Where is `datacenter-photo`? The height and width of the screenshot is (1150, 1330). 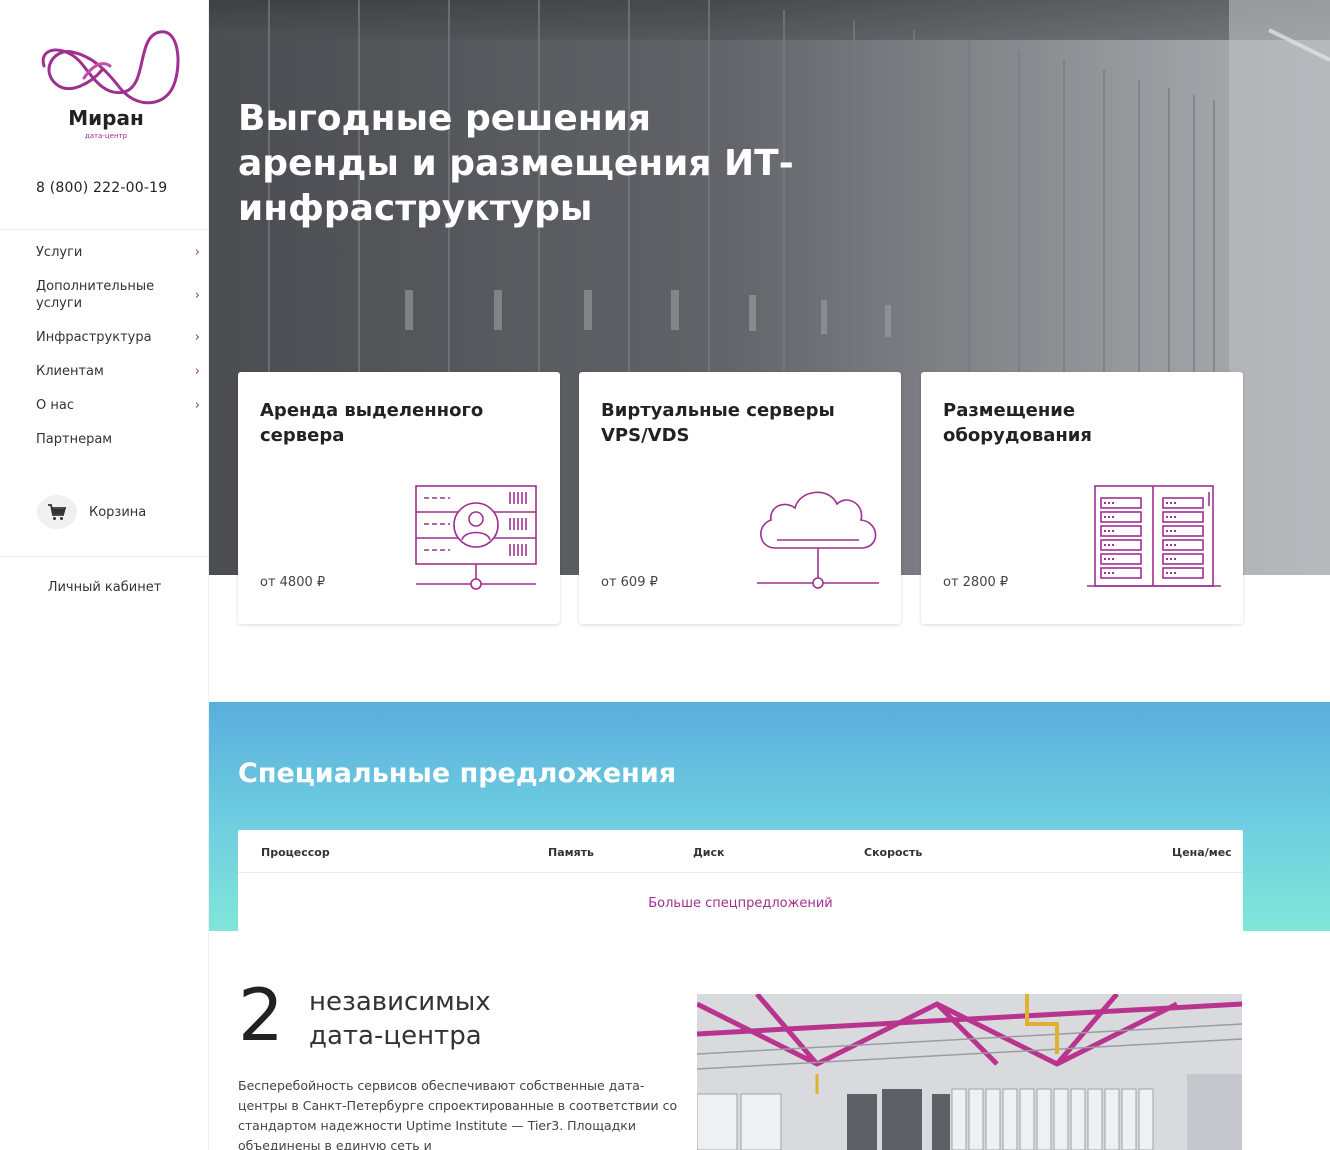
datacenter-photo is located at coordinates (969, 1072).